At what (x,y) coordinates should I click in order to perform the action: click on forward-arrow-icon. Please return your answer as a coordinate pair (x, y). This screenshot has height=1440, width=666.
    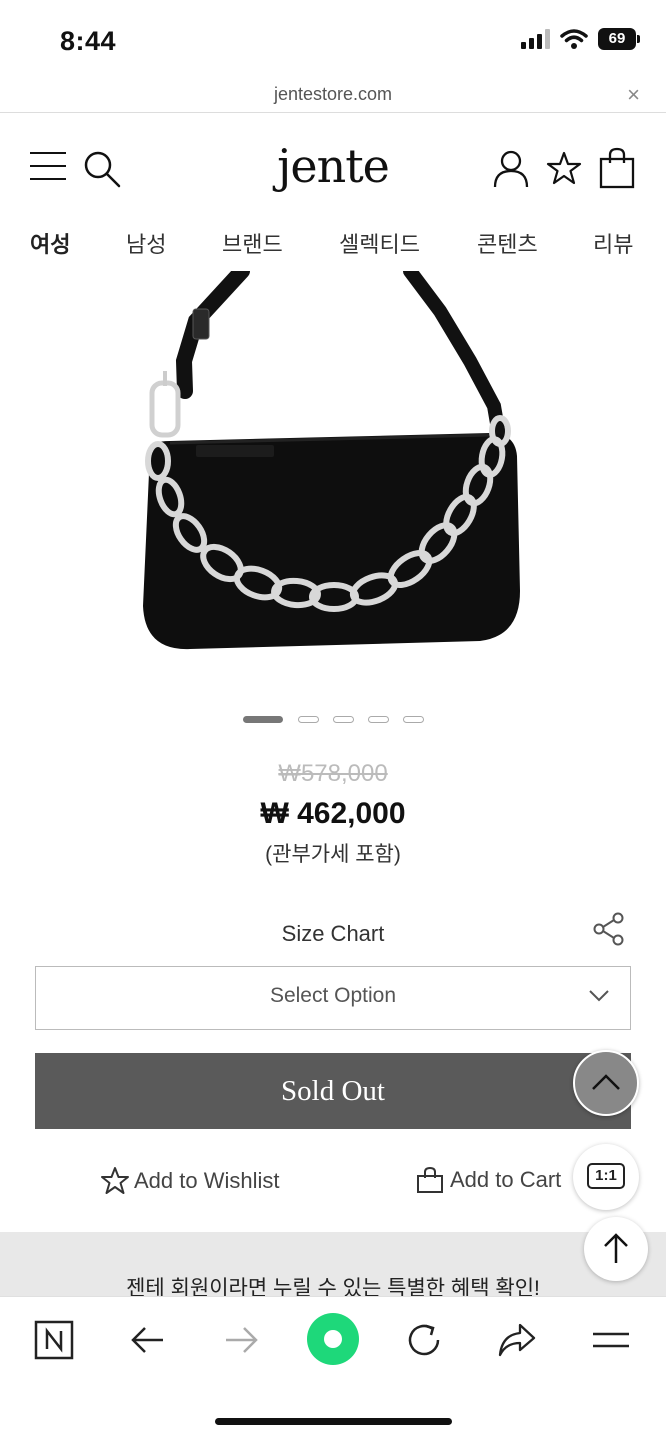
    Looking at the image, I should click on (241, 1340).